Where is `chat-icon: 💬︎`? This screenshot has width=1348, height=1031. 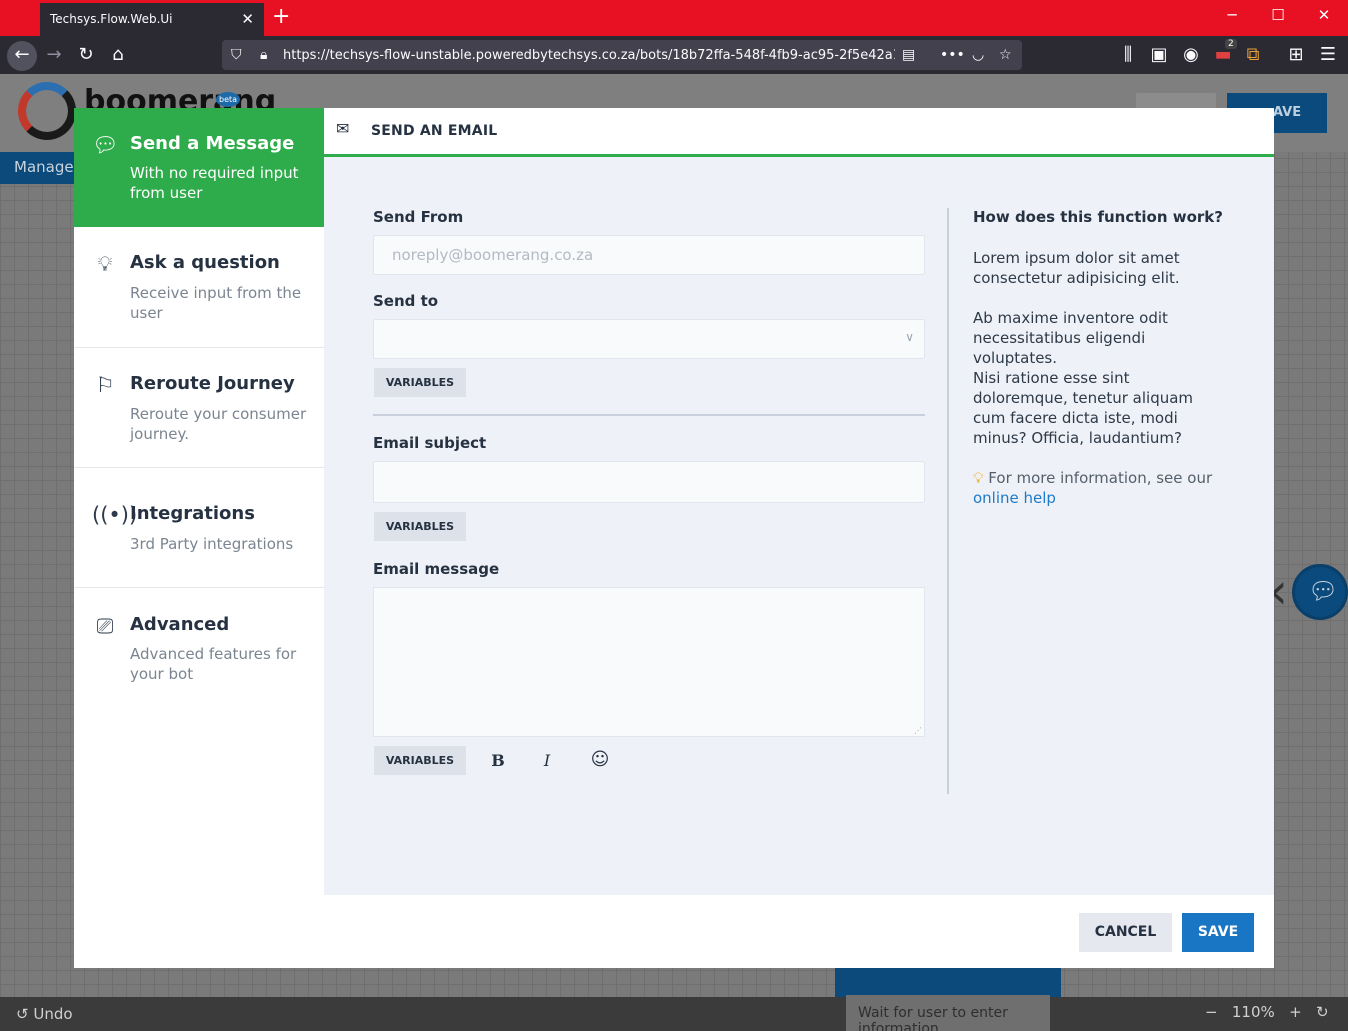 chat-icon: 💬︎ is located at coordinates (1323, 591).